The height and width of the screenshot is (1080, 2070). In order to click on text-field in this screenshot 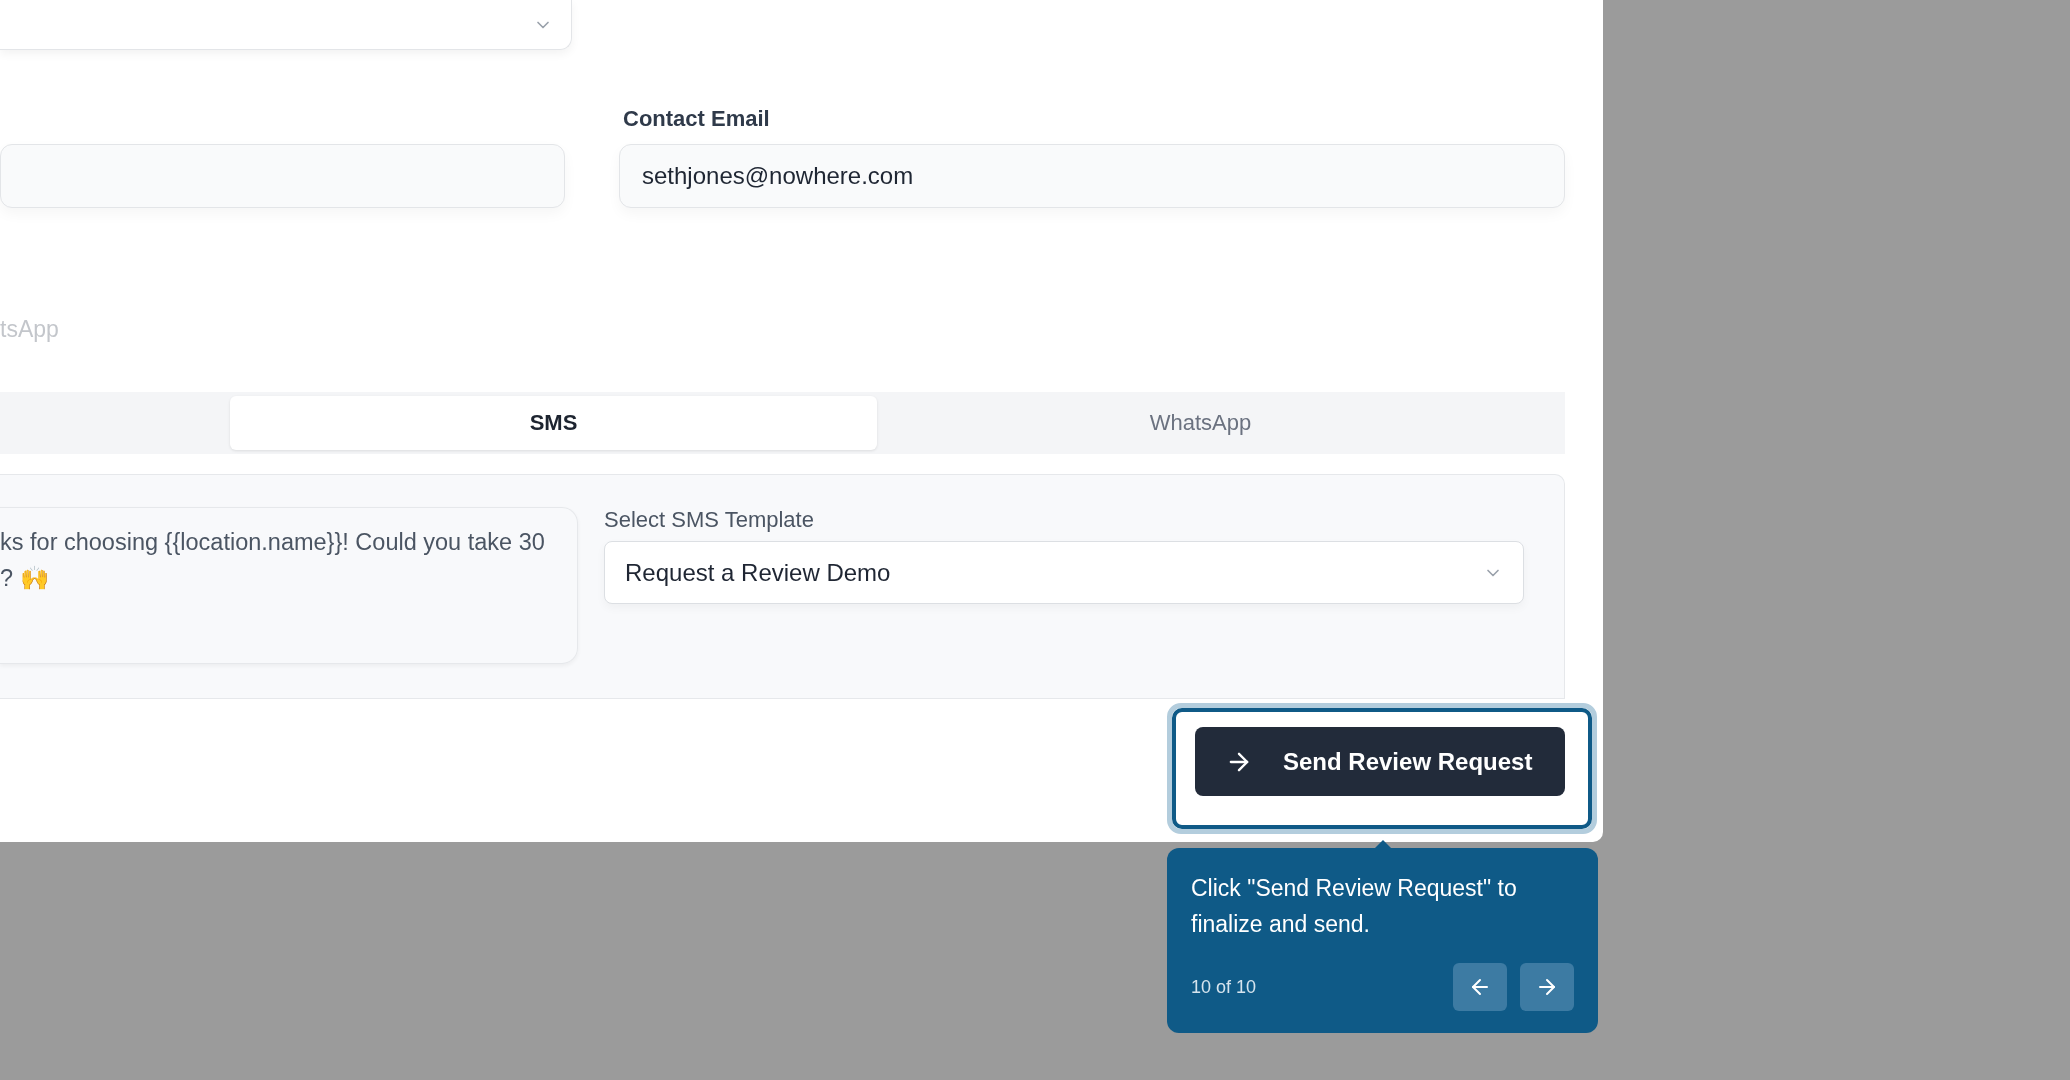, I will do `click(282, 176)`.